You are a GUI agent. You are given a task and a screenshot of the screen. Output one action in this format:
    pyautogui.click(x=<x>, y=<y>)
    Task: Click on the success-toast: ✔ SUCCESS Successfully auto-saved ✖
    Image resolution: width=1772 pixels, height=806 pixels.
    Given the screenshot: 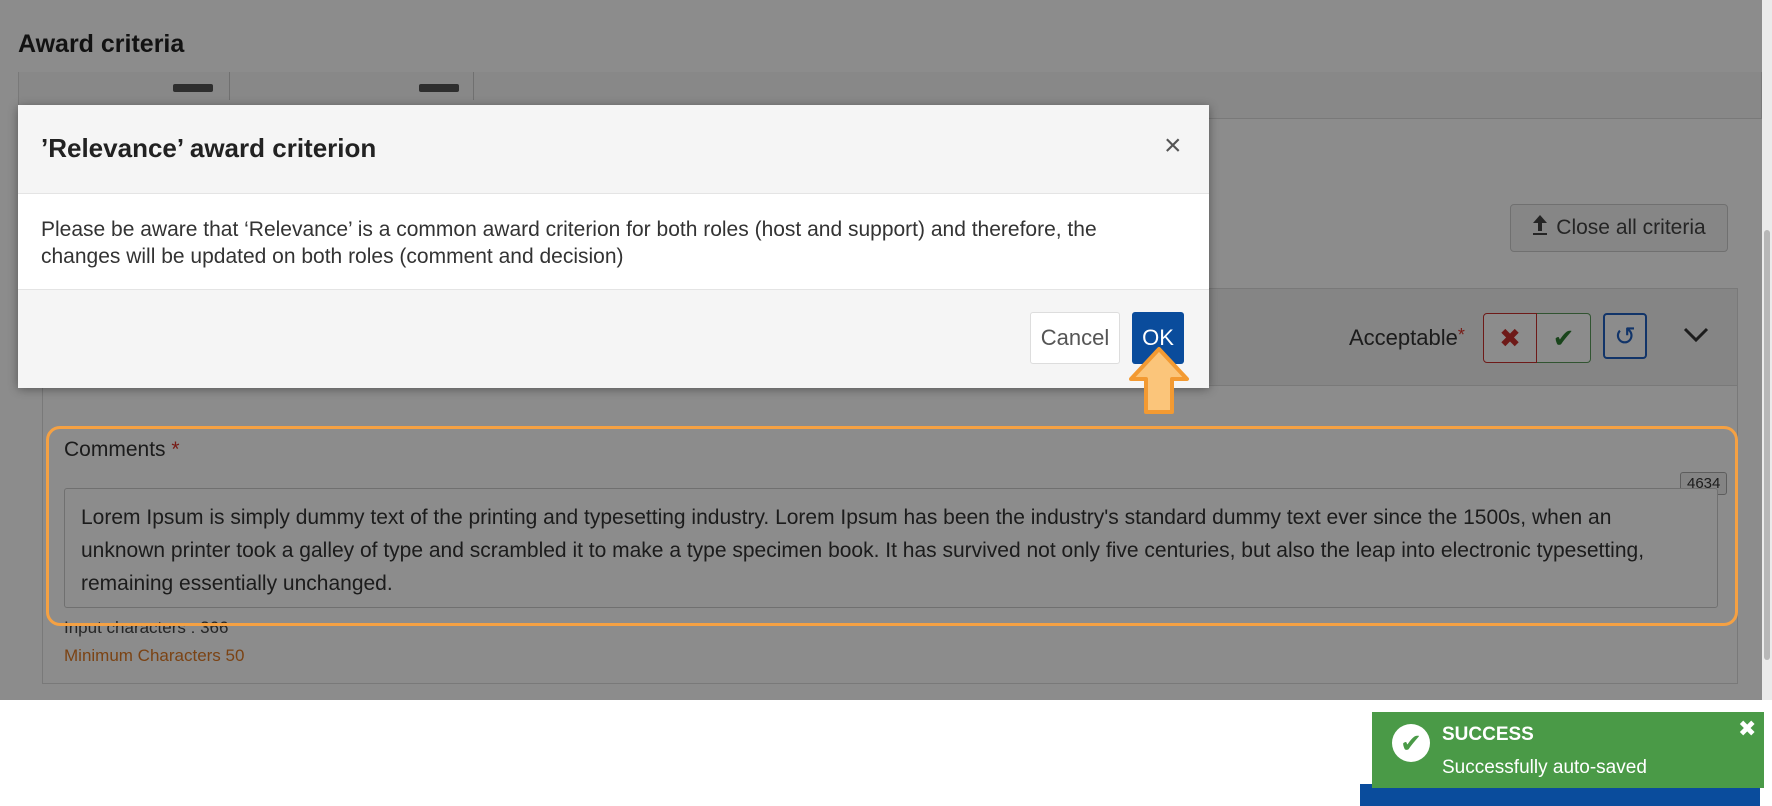 What is the action you would take?
    pyautogui.click(x=1568, y=750)
    